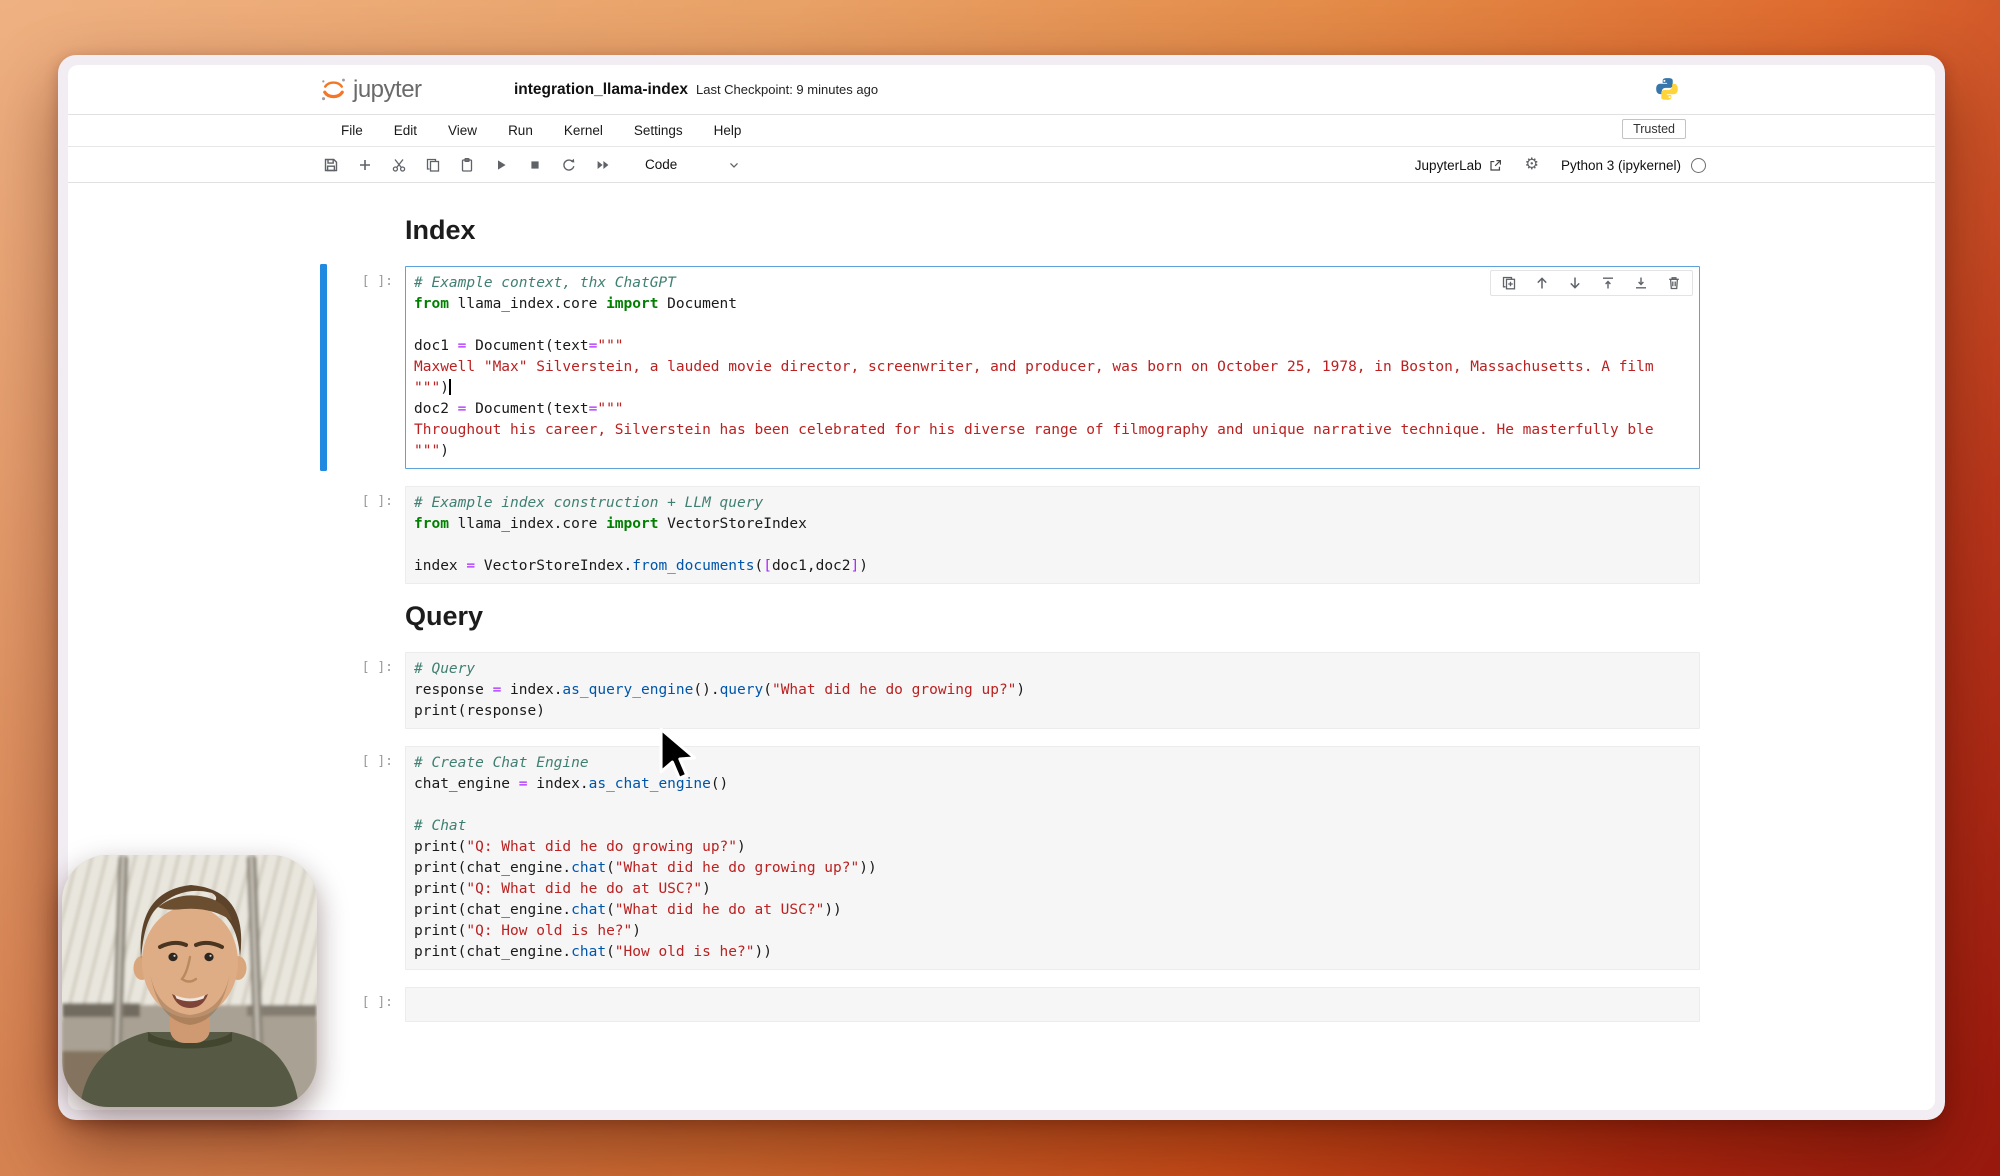 Image resolution: width=2000 pixels, height=1176 pixels. Describe the element at coordinates (1509, 283) in the screenshot. I see `duplicate-cell-icon` at that location.